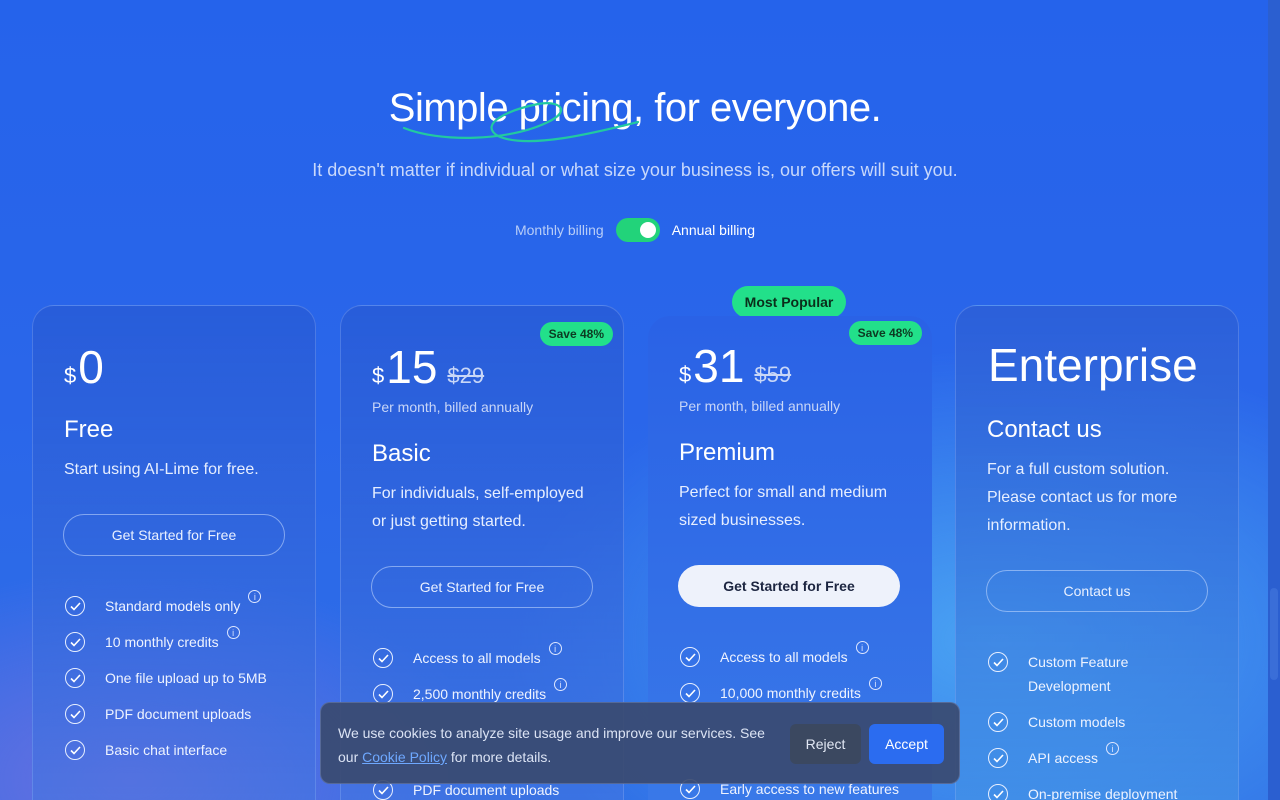 The image size is (1280, 800). Describe the element at coordinates (757, 108) in the screenshot. I see `title-rest: , for everyone.` at that location.